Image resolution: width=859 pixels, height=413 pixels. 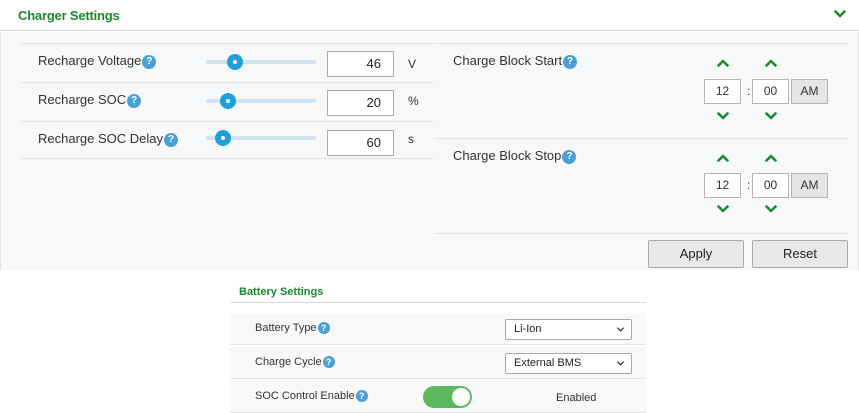 I want to click on soc-control-enable-label-text: SOC Control Enable, so click(x=305, y=396).